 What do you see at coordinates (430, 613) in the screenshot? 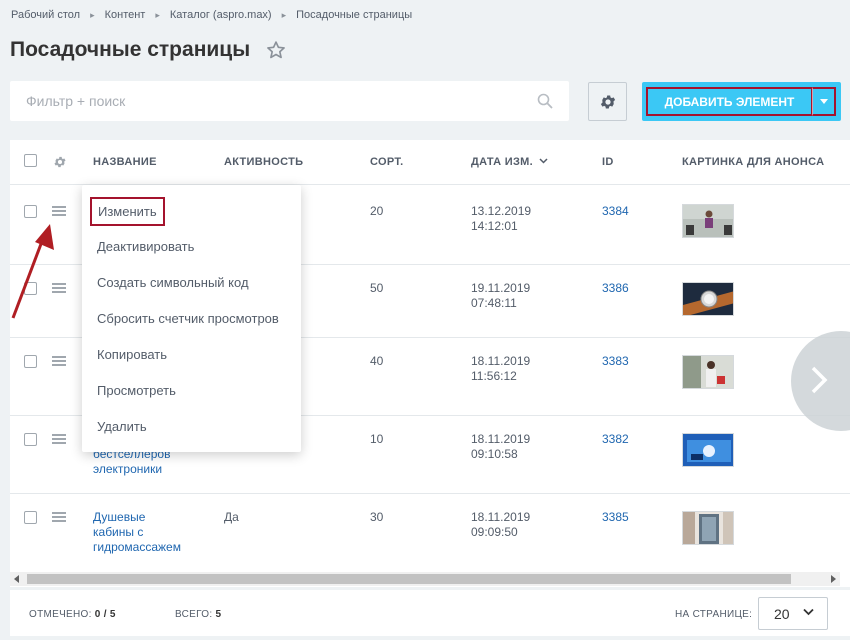
I see `grid-footer: ОТМЕЧЕНО: 0 / 5 ВСЕГО: 5 НА СТРАНИЦЕ: 20` at bounding box center [430, 613].